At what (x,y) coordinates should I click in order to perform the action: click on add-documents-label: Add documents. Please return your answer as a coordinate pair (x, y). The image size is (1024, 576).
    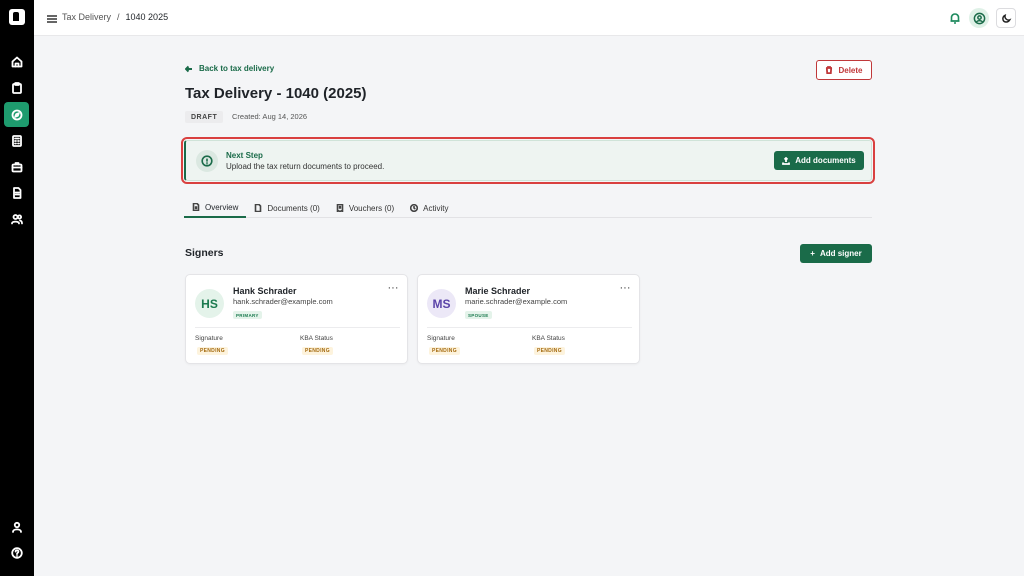
    Looking at the image, I should click on (825, 160).